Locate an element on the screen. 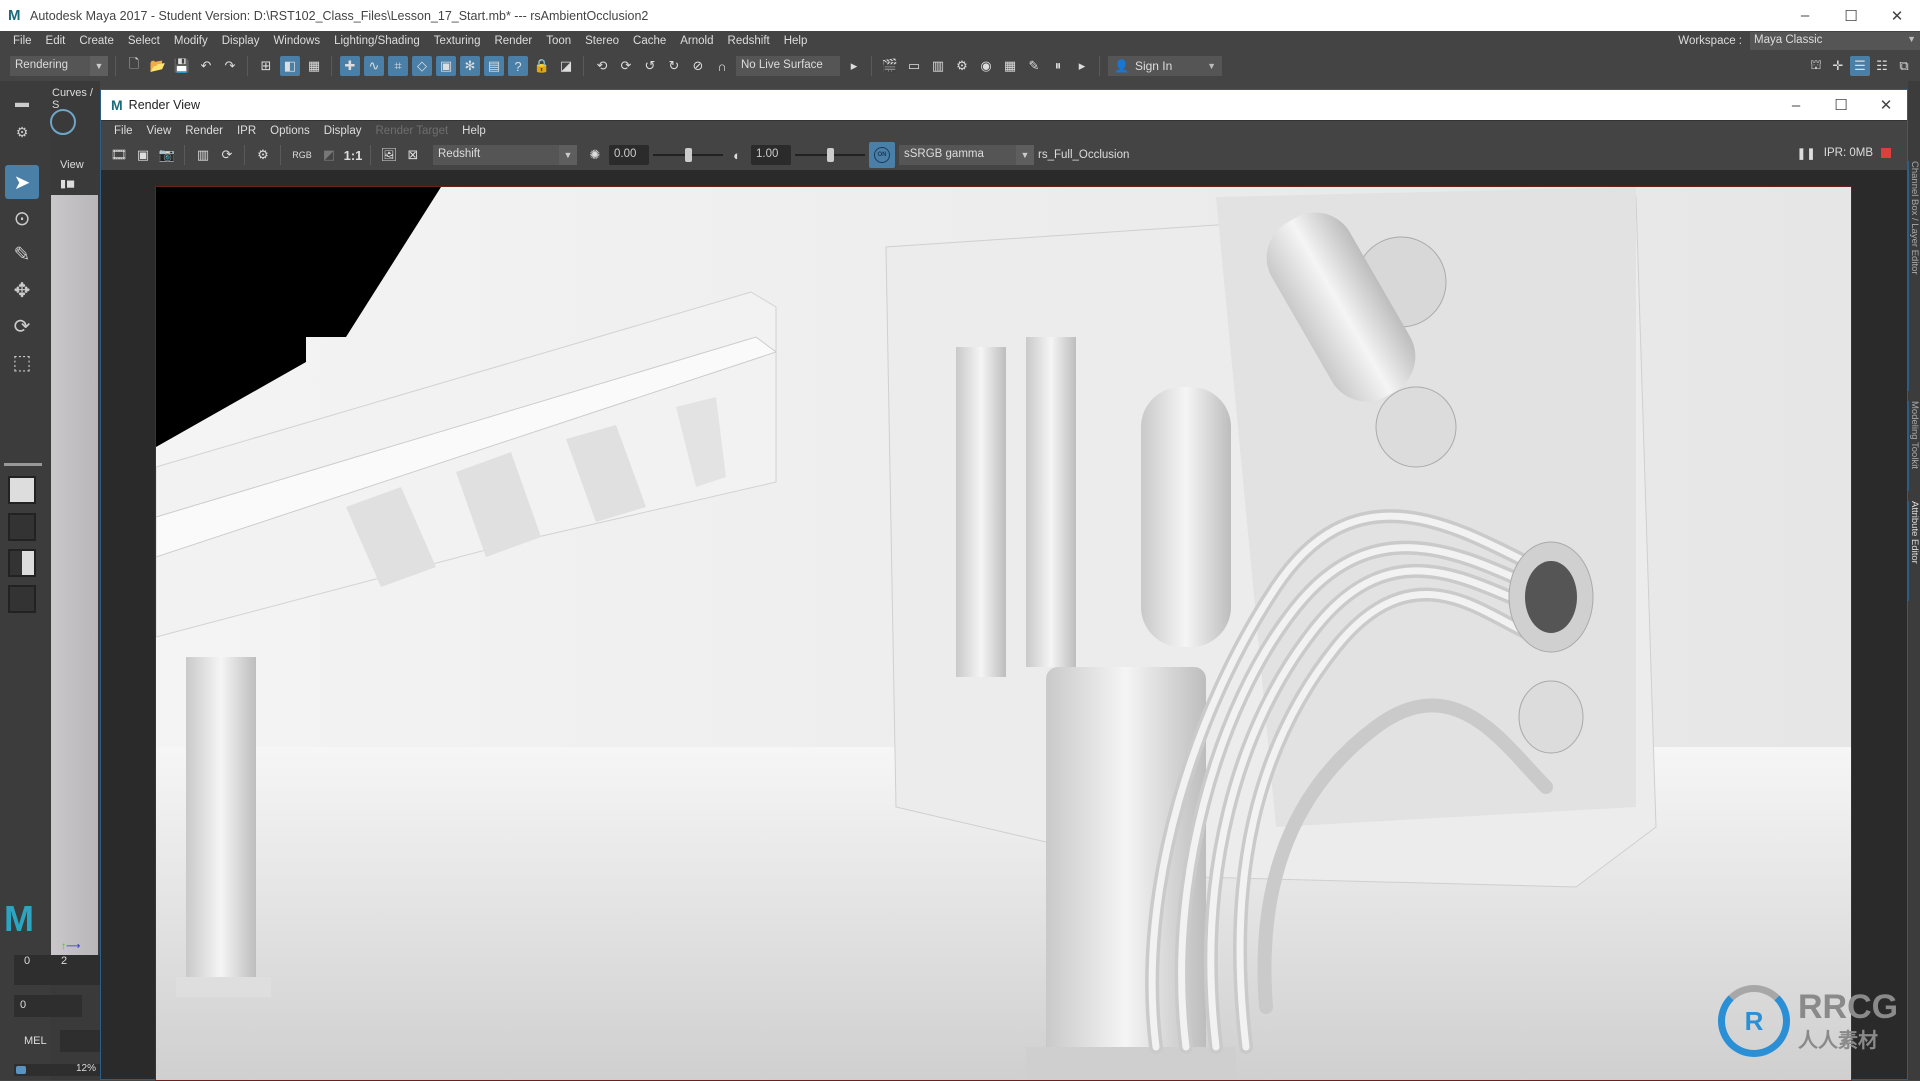  aov-label: rs_Full_Occlusion is located at coordinates (1083, 155).